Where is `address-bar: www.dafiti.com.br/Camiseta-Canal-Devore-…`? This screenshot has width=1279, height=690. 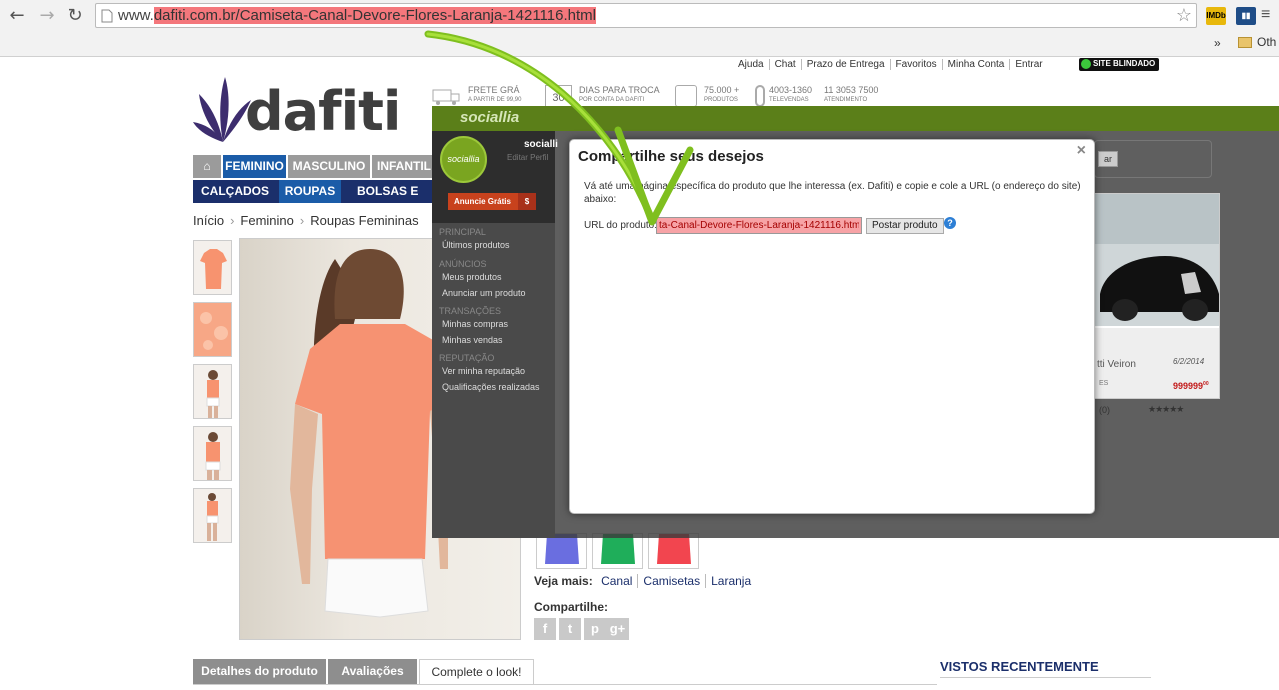 address-bar: www.dafiti.com.br/Camiseta-Canal-Devore-… is located at coordinates (646, 15).